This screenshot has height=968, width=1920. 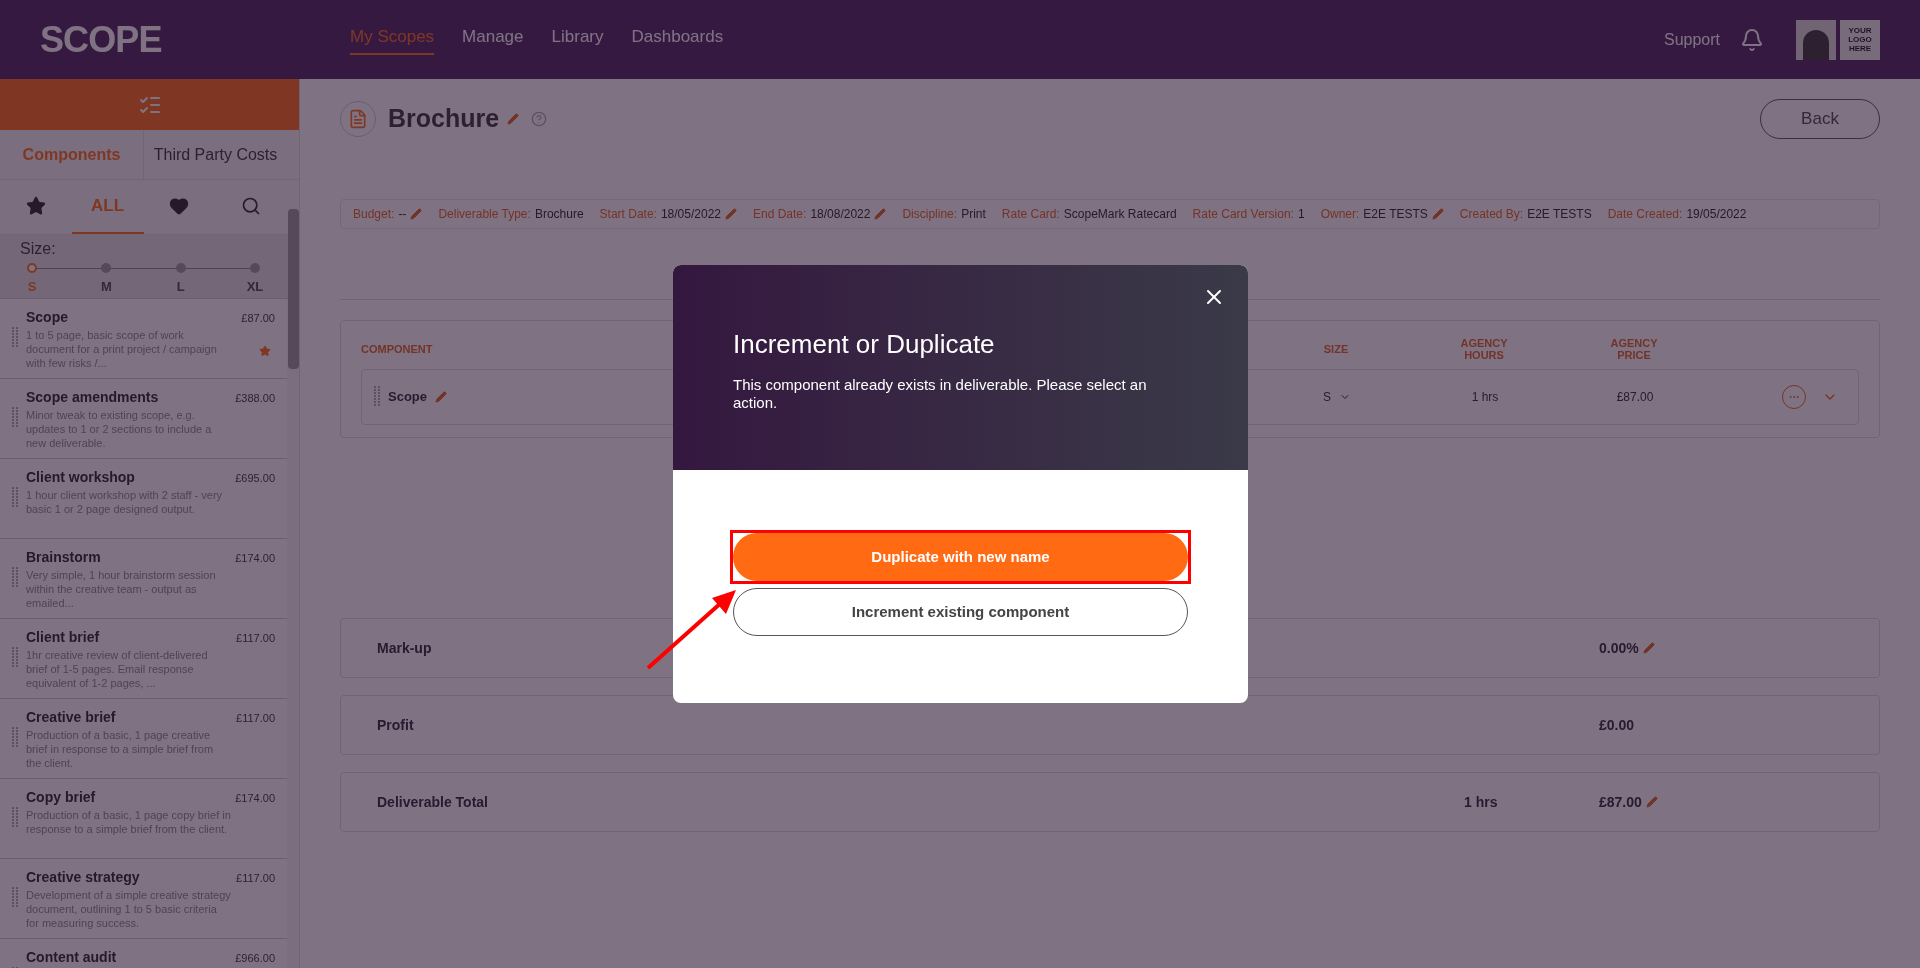 I want to click on component-name: Creative brief, so click(x=71, y=717).